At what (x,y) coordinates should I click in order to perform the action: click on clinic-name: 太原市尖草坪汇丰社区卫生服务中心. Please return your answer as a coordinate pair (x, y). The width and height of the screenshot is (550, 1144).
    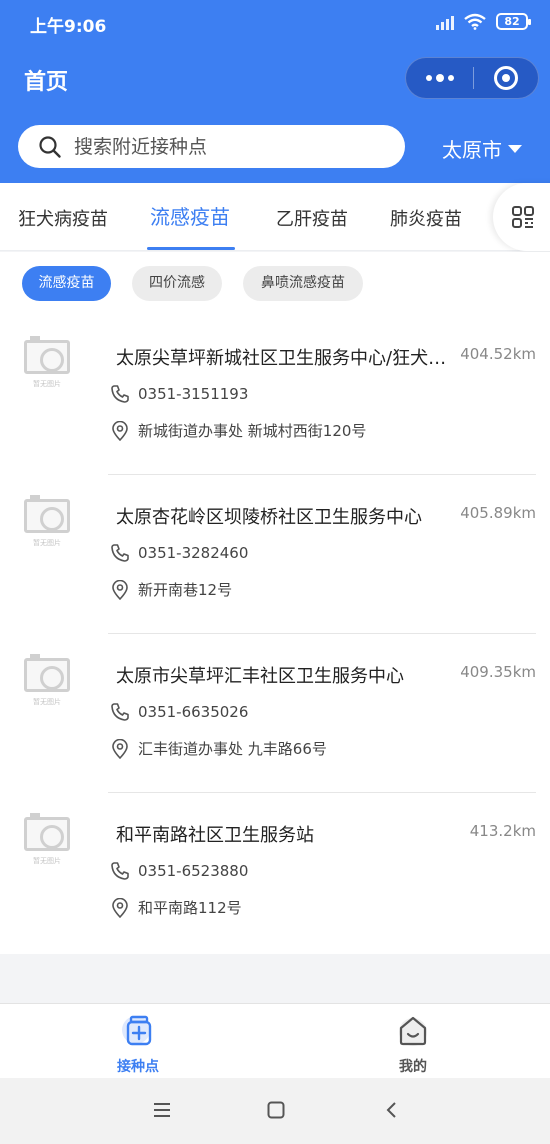
    Looking at the image, I should click on (260, 676).